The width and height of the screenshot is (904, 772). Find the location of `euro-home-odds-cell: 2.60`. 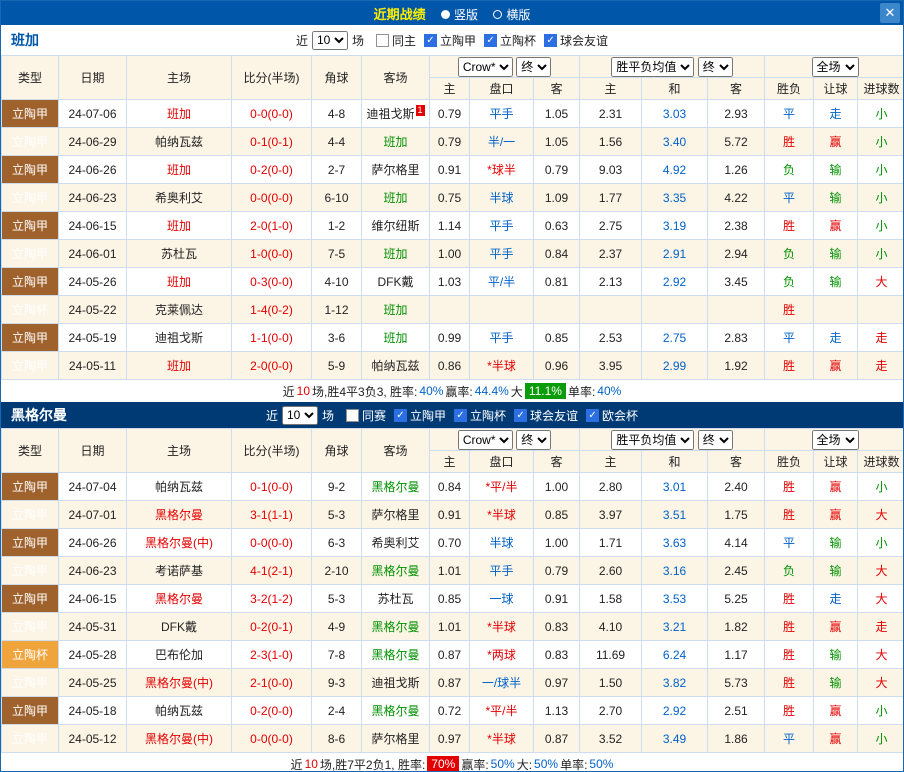

euro-home-odds-cell: 2.60 is located at coordinates (611, 570).